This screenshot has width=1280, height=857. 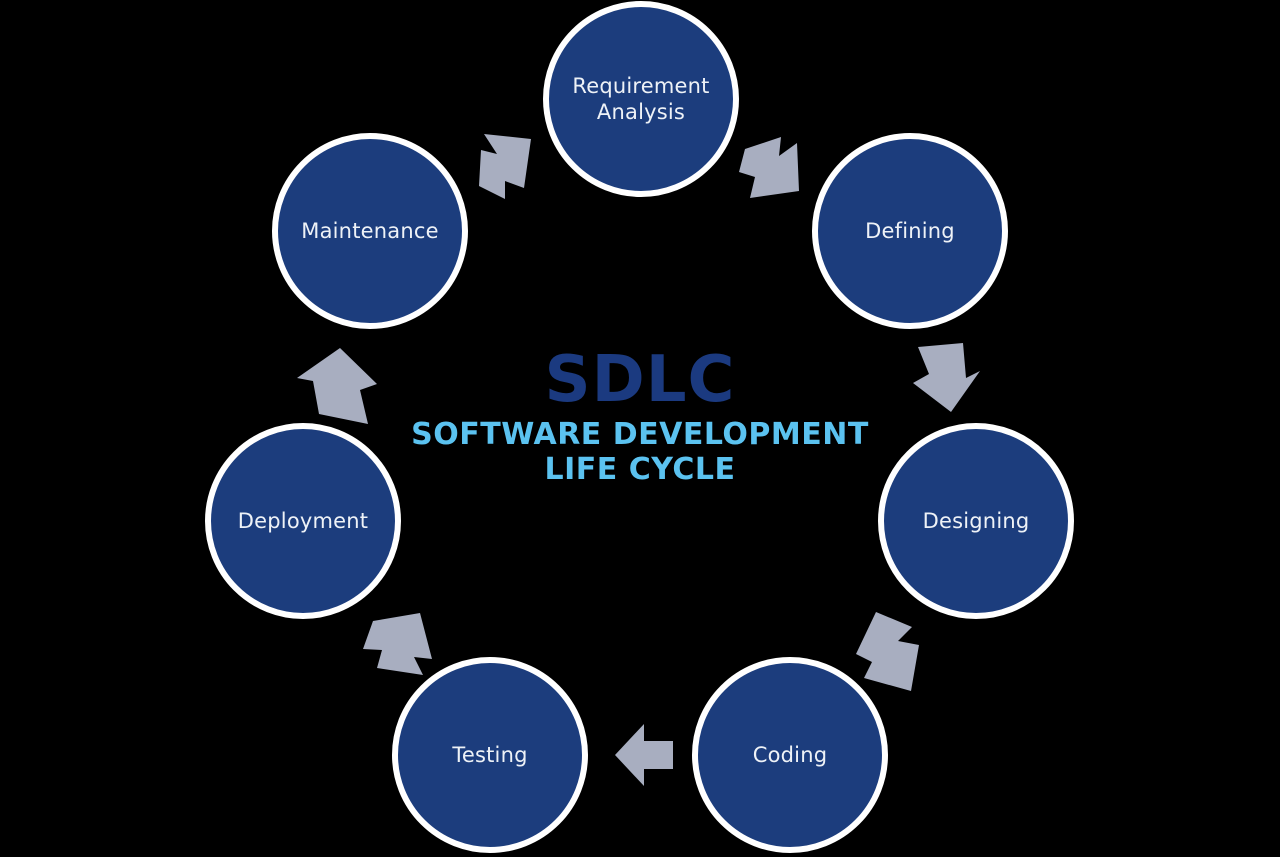 I want to click on arrow-requirement-to-defining, so click(x=769, y=167).